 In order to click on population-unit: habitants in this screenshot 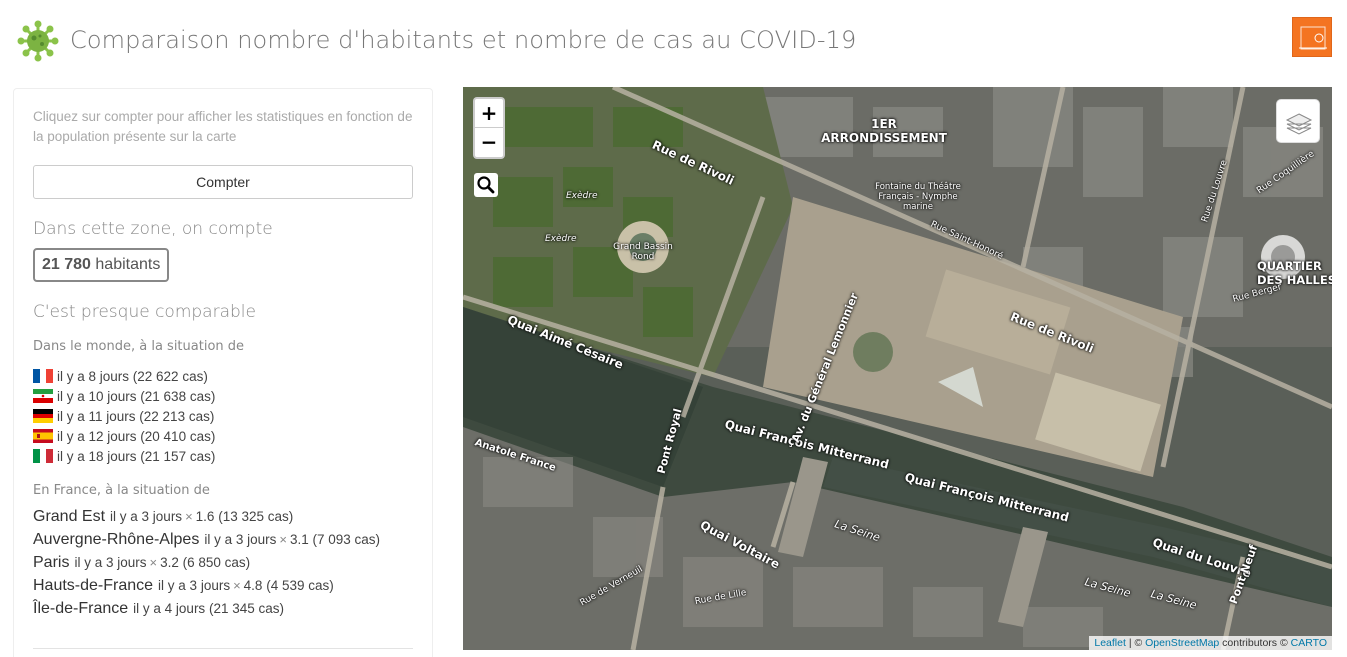, I will do `click(128, 264)`.